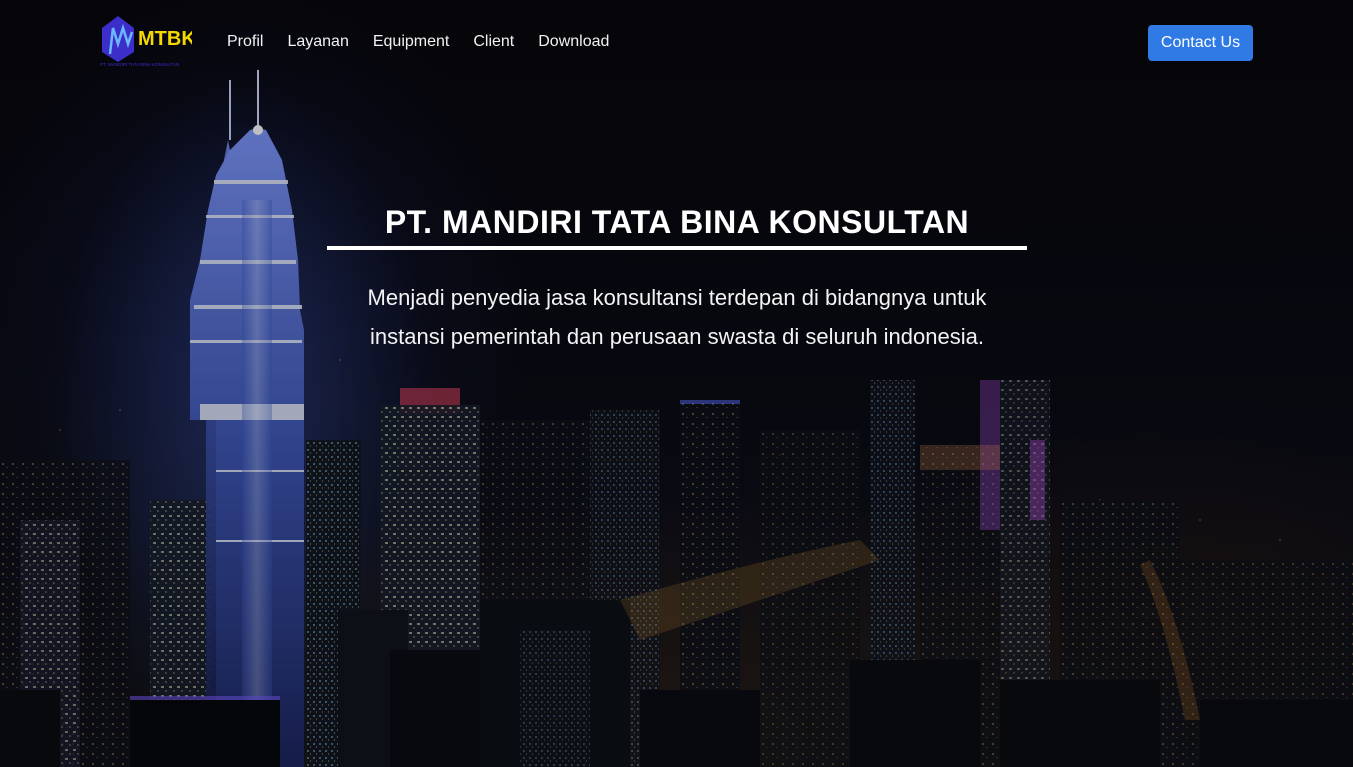 Image resolution: width=1353 pixels, height=767 pixels. I want to click on contact-us-button: Contact Us, so click(1200, 43).